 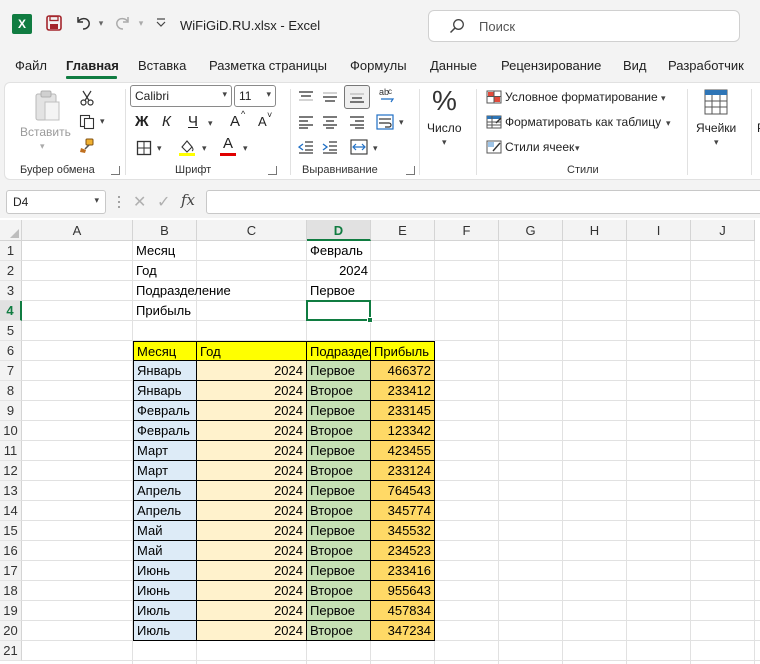 What do you see at coordinates (339, 291) in the screenshot?
I see `param-value-cell: Первое` at bounding box center [339, 291].